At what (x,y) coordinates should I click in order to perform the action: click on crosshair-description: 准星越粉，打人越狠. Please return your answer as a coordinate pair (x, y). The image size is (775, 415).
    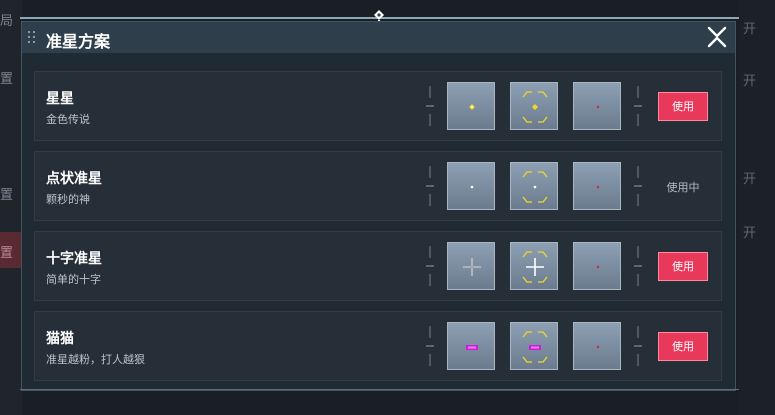
    Looking at the image, I should click on (95, 359).